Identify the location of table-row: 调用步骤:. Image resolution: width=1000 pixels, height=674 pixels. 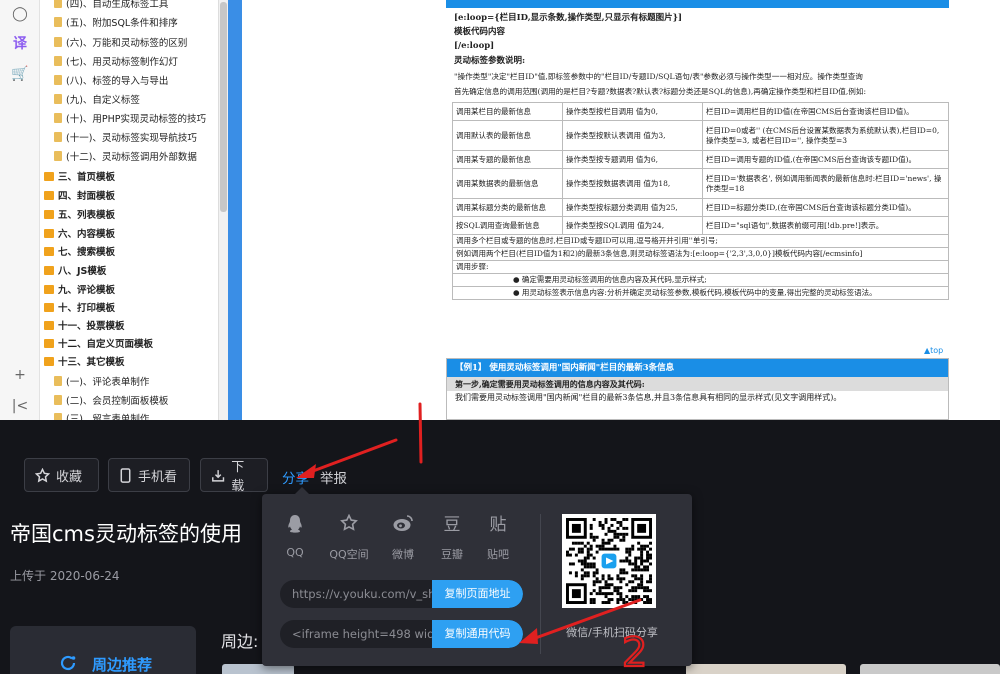
(700, 267).